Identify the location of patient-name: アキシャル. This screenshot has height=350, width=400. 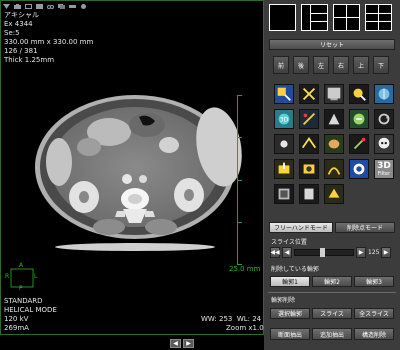
(21, 15).